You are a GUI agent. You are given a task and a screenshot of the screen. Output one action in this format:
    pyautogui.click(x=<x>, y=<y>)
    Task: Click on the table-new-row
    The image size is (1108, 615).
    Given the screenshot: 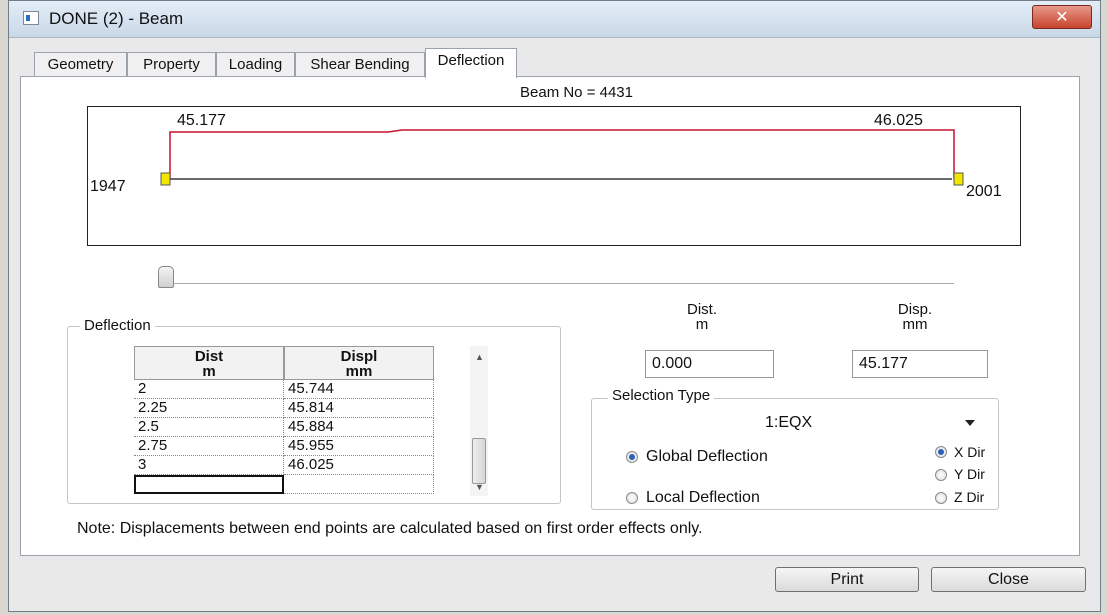 What is the action you would take?
    pyautogui.click(x=284, y=484)
    